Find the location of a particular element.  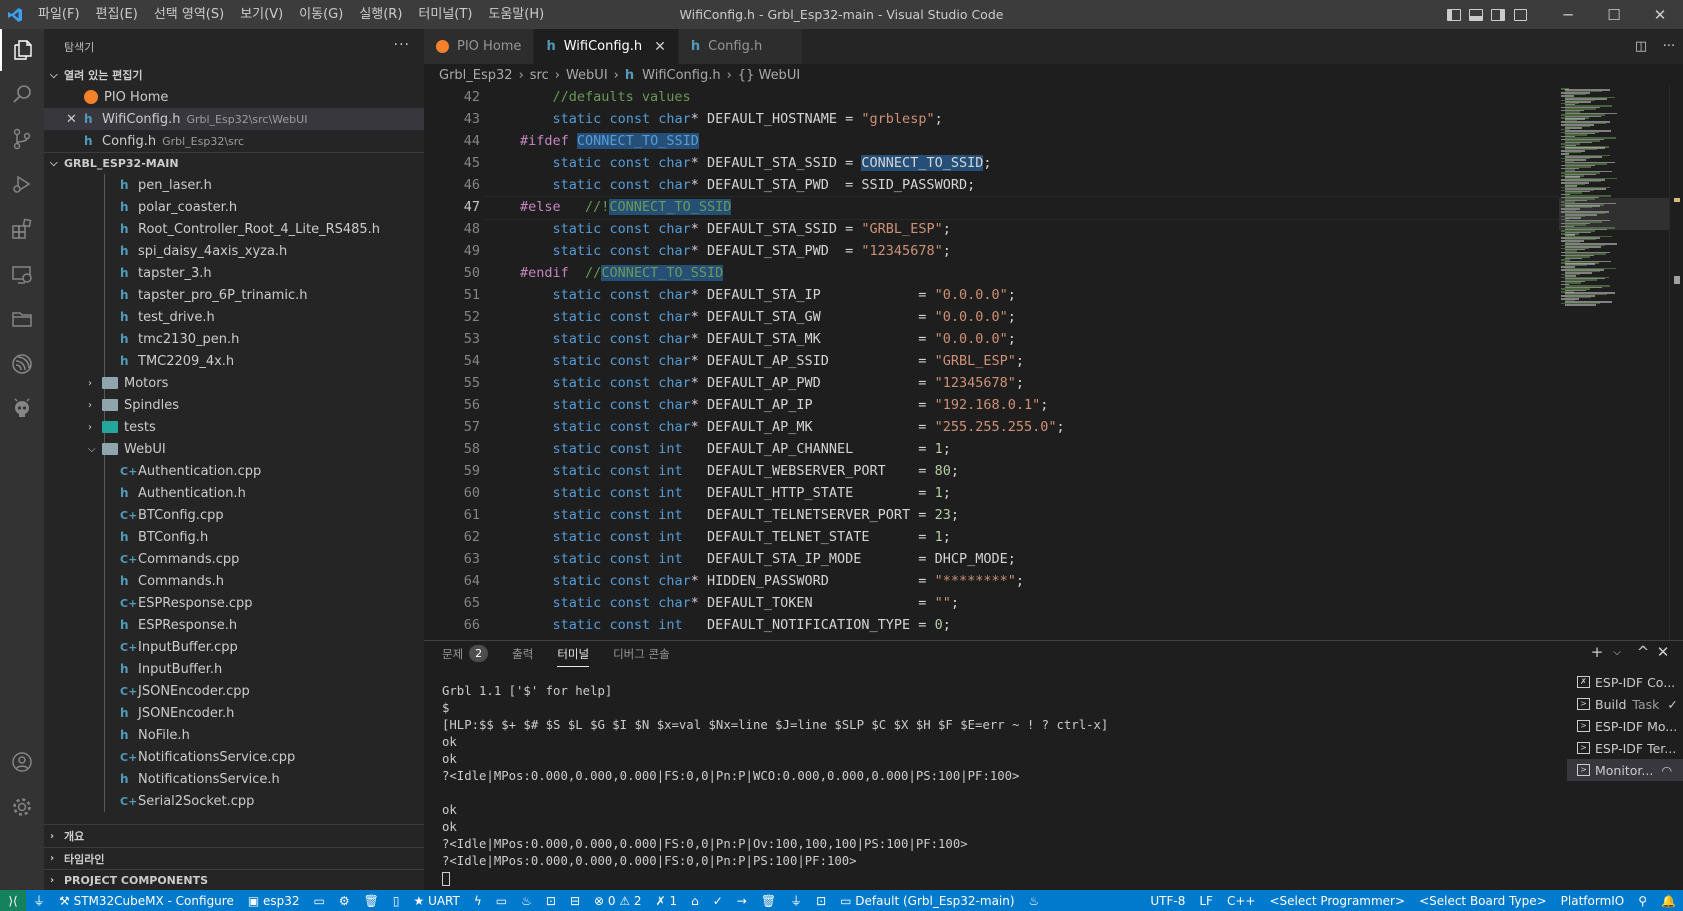

manage-gear-icon is located at coordinates (22, 807).